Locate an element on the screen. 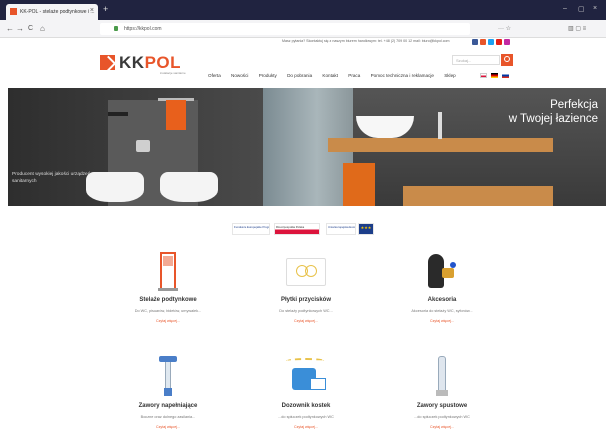 This screenshot has height=448, width=606. favicon-icon is located at coordinates (13, 11).